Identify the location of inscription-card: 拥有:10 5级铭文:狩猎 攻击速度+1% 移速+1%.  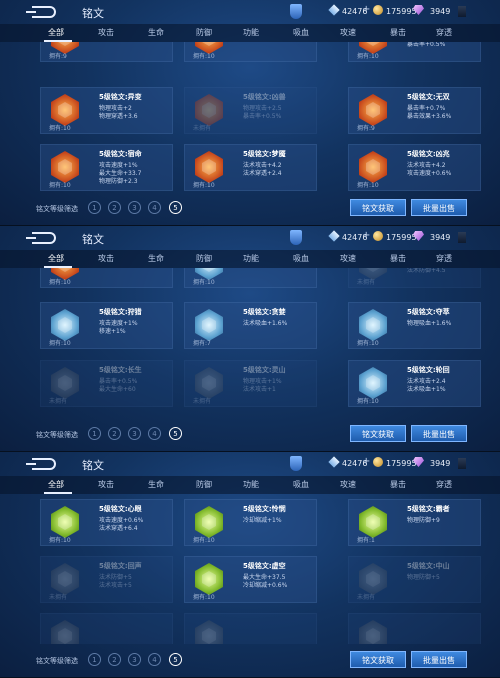
(106, 325).